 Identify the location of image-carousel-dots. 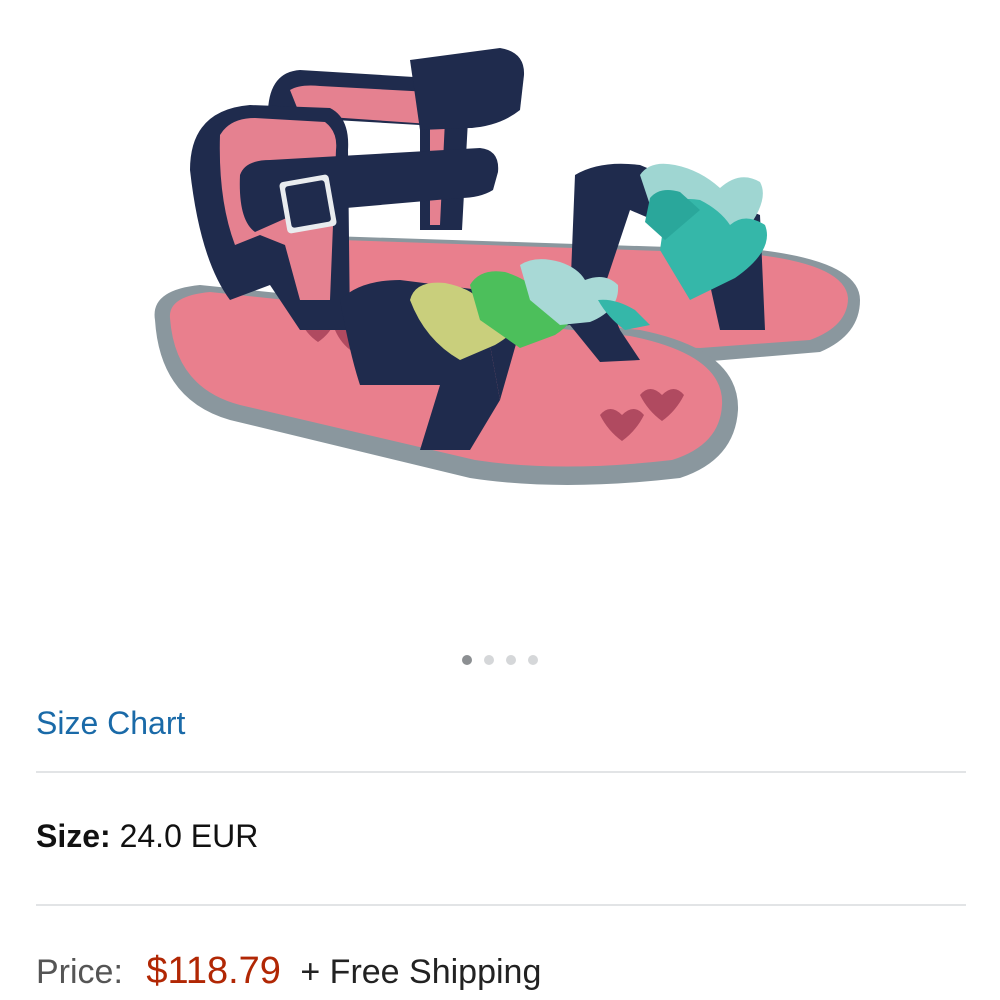
(500, 660).